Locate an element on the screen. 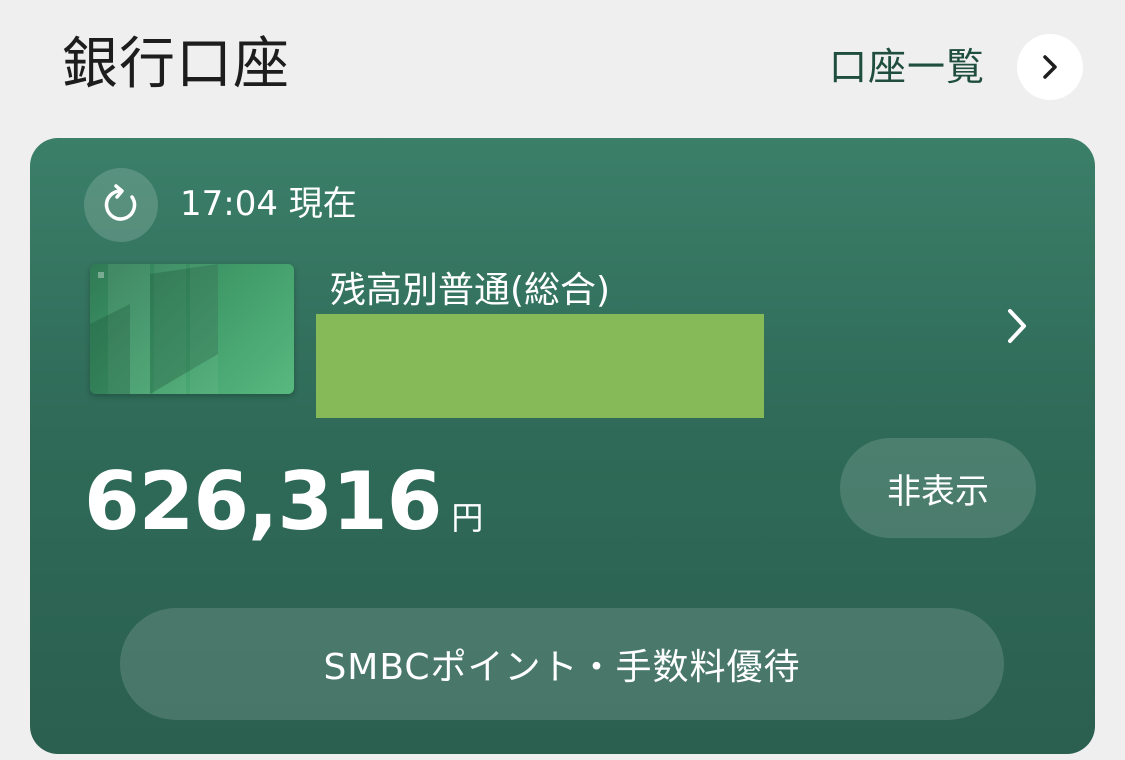 The image size is (1125, 760). balance-amount: 626,316 is located at coordinates (263, 501).